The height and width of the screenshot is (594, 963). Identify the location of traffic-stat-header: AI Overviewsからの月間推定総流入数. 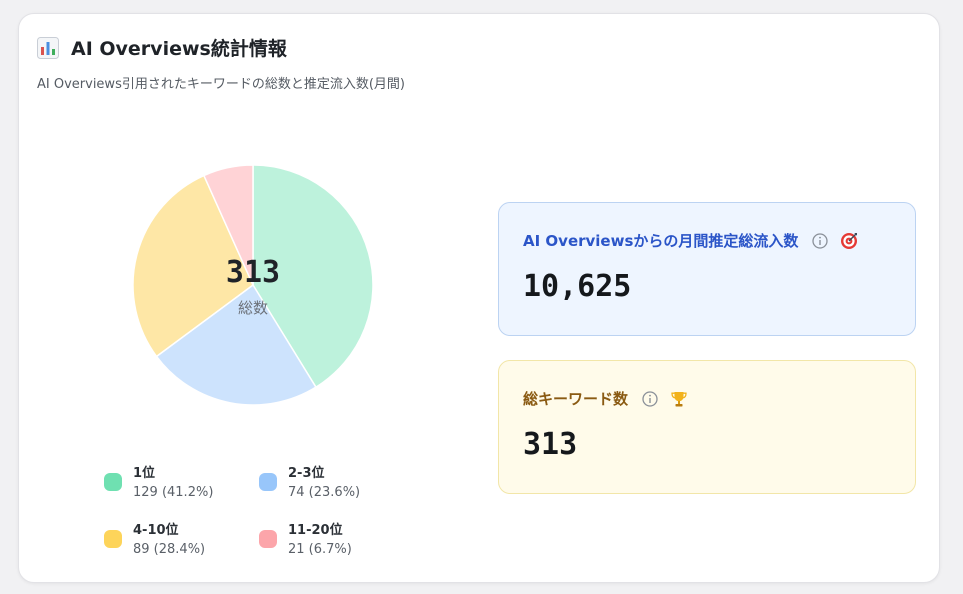
(690, 240).